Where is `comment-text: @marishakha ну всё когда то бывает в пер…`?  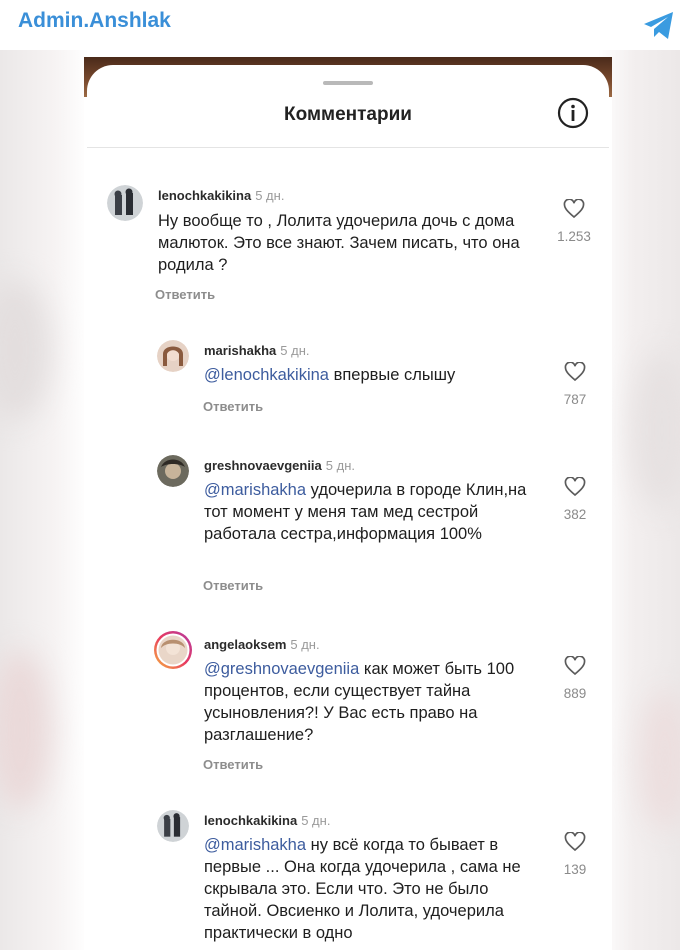
comment-text: @marishakha ну всё когда то бывает в пер… is located at coordinates (371, 889).